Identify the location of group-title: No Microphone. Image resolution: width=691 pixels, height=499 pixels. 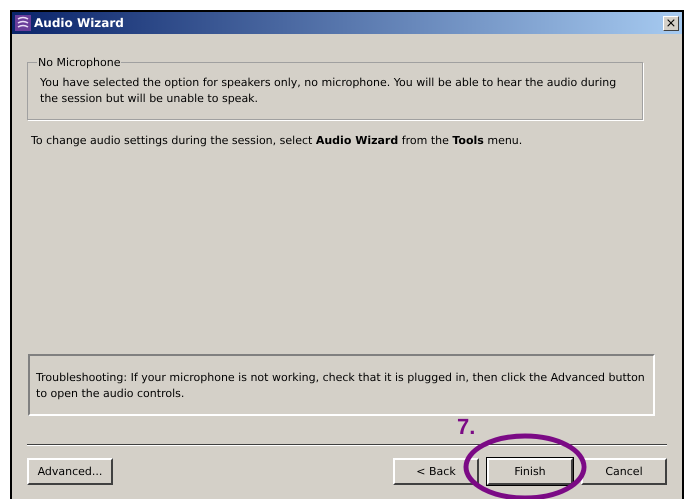
(79, 62).